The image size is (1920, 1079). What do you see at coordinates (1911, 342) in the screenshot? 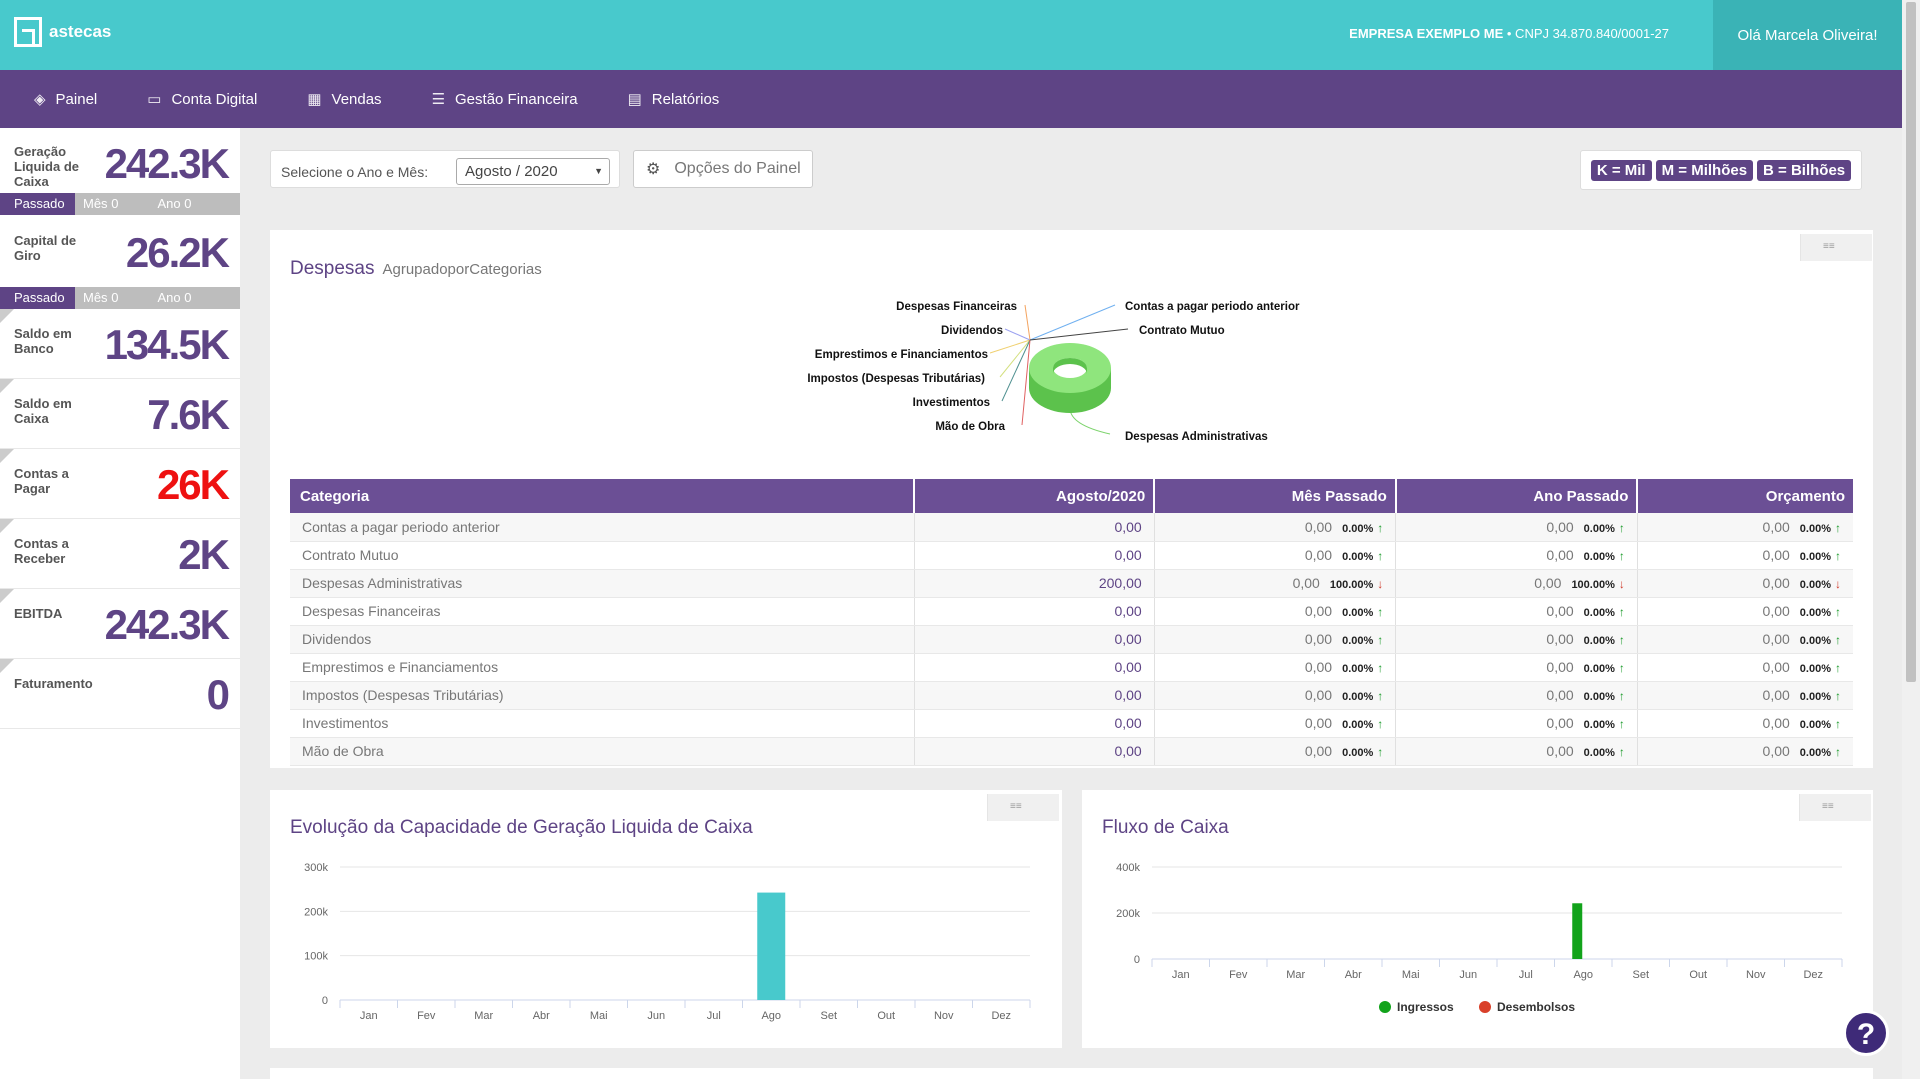
I see `scrollbar-thumb` at bounding box center [1911, 342].